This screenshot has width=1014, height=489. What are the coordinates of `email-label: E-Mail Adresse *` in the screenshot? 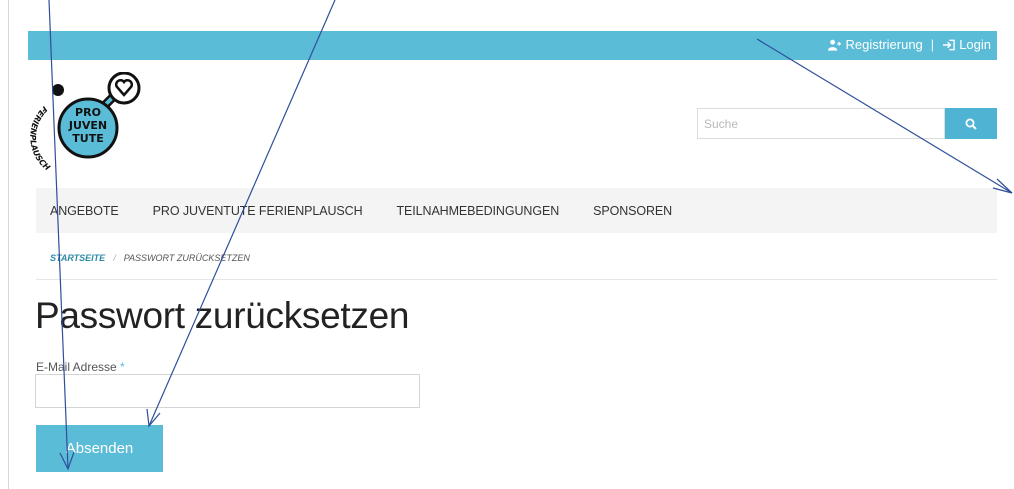 It's located at (80, 367).